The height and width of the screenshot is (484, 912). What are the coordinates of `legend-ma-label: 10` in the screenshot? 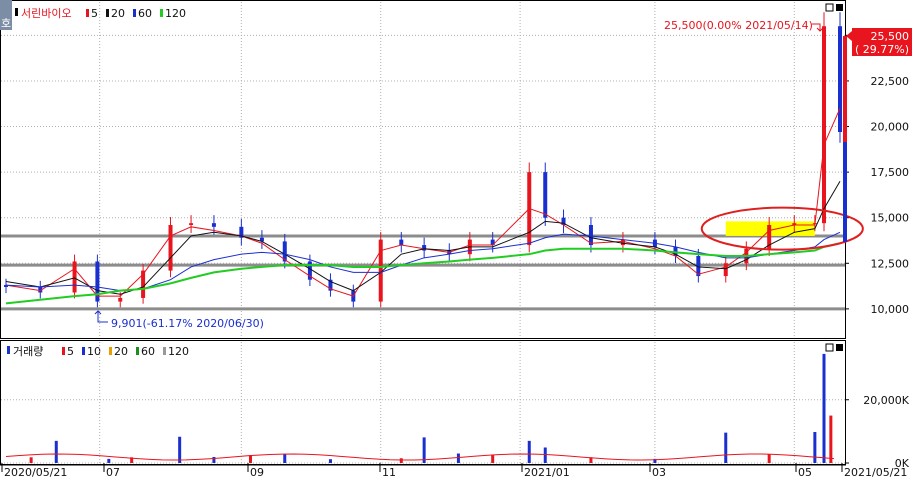 It's located at (94, 351).